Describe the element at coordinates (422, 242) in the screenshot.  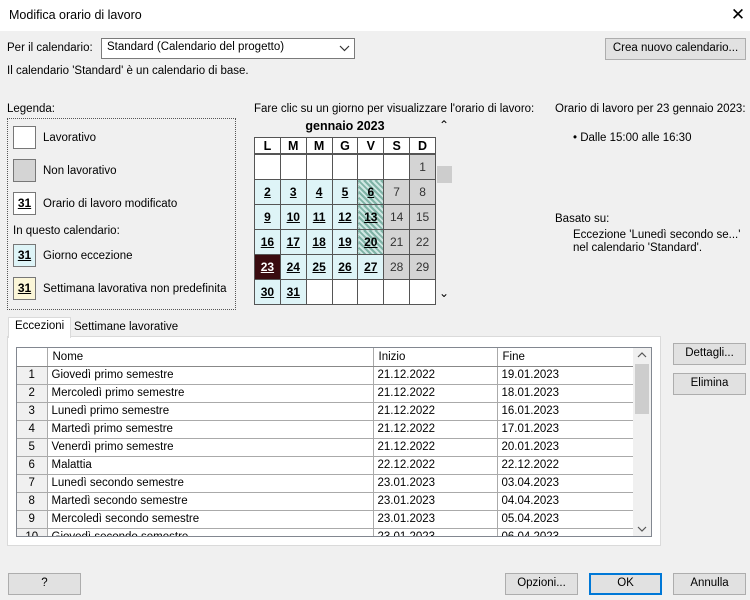
I see `calendar-day-22: 22` at that location.